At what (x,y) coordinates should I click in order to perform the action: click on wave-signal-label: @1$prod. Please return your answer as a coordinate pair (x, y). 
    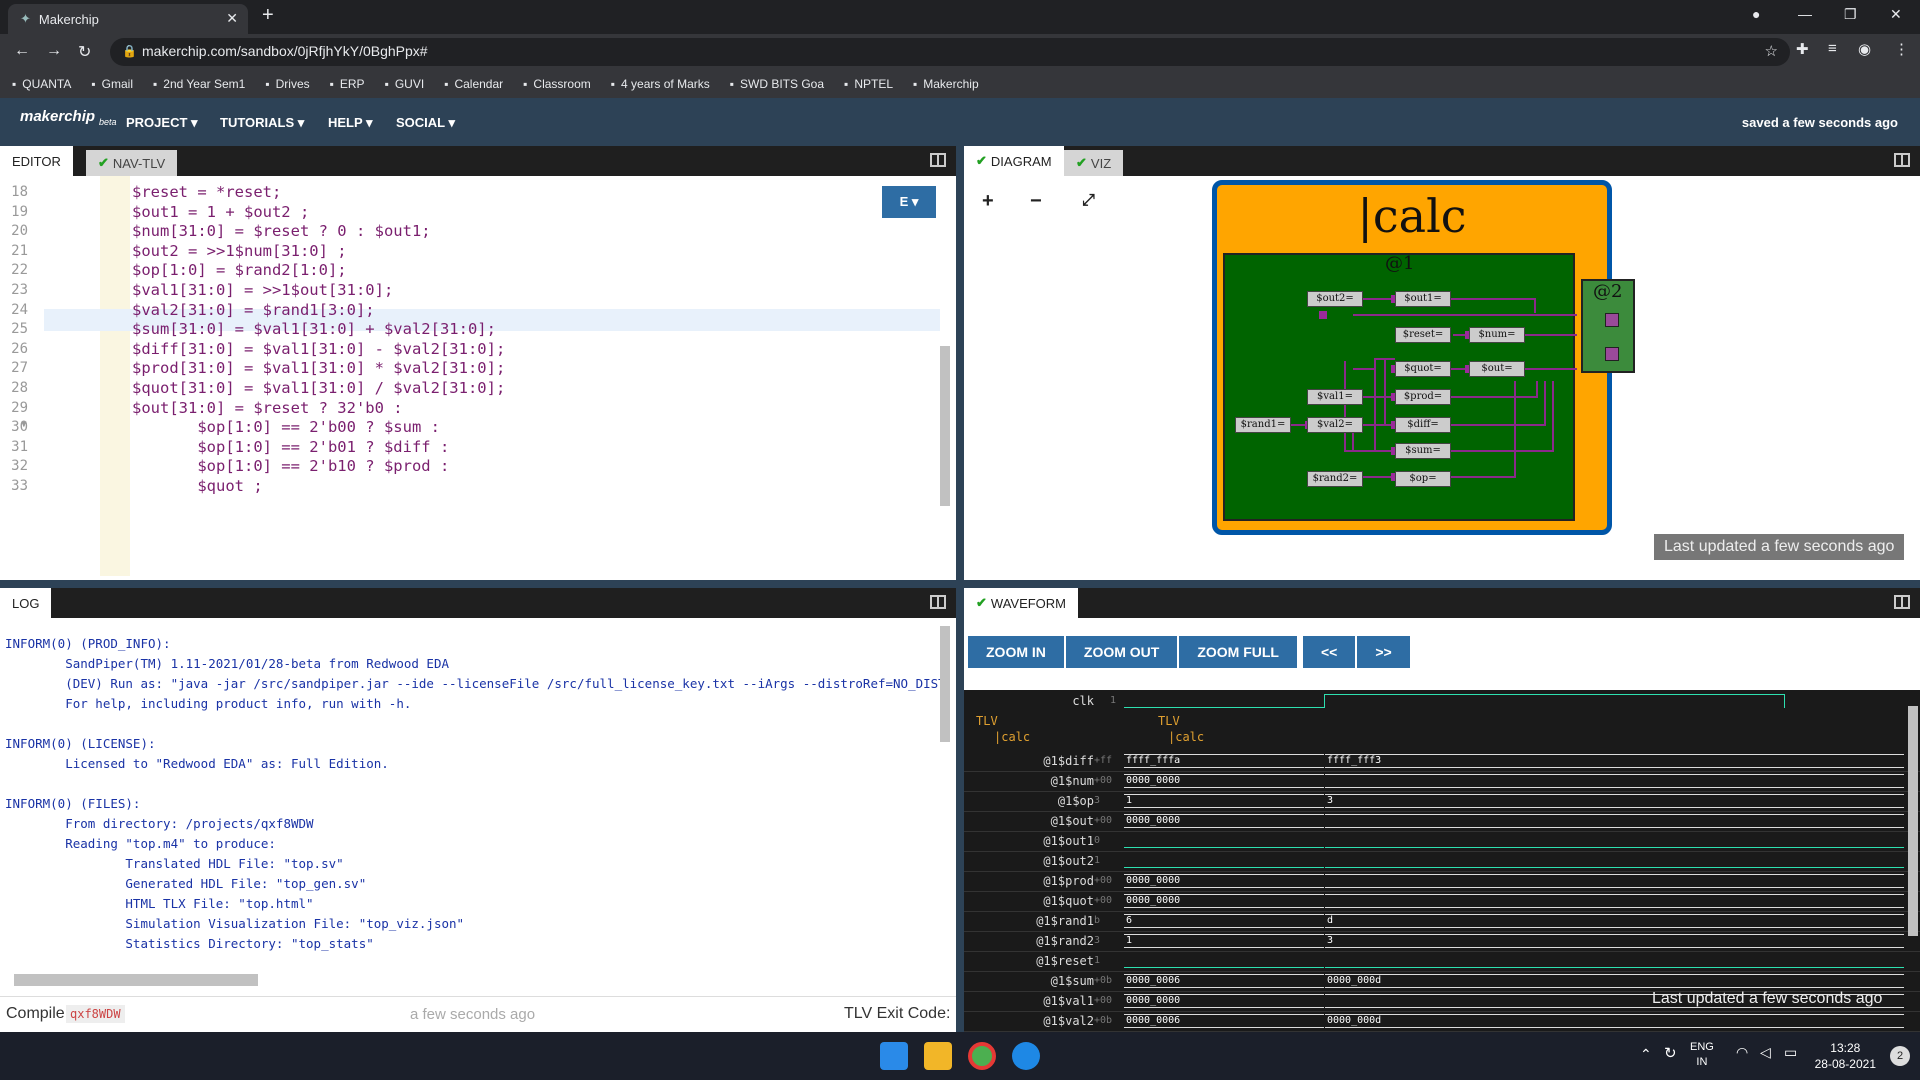
    Looking at the image, I should click on (1029, 881).